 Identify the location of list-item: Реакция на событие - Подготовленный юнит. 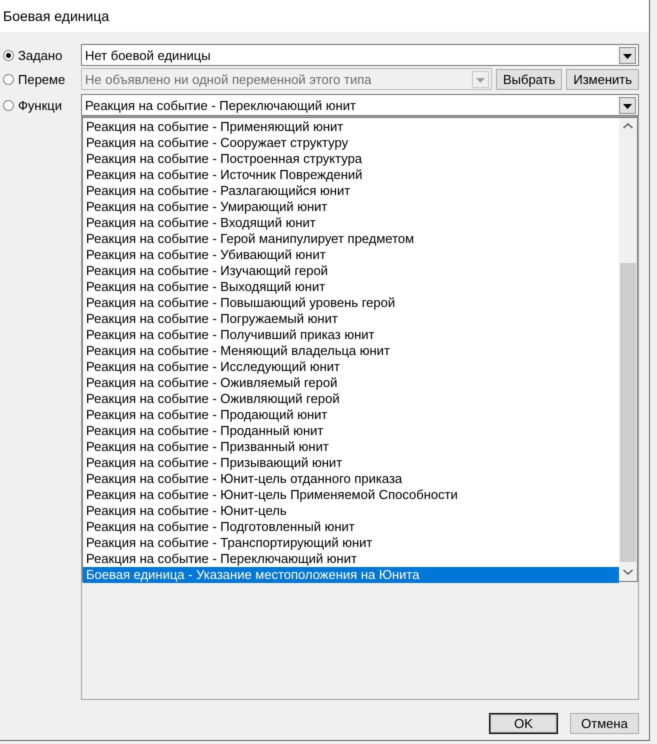
(351, 527).